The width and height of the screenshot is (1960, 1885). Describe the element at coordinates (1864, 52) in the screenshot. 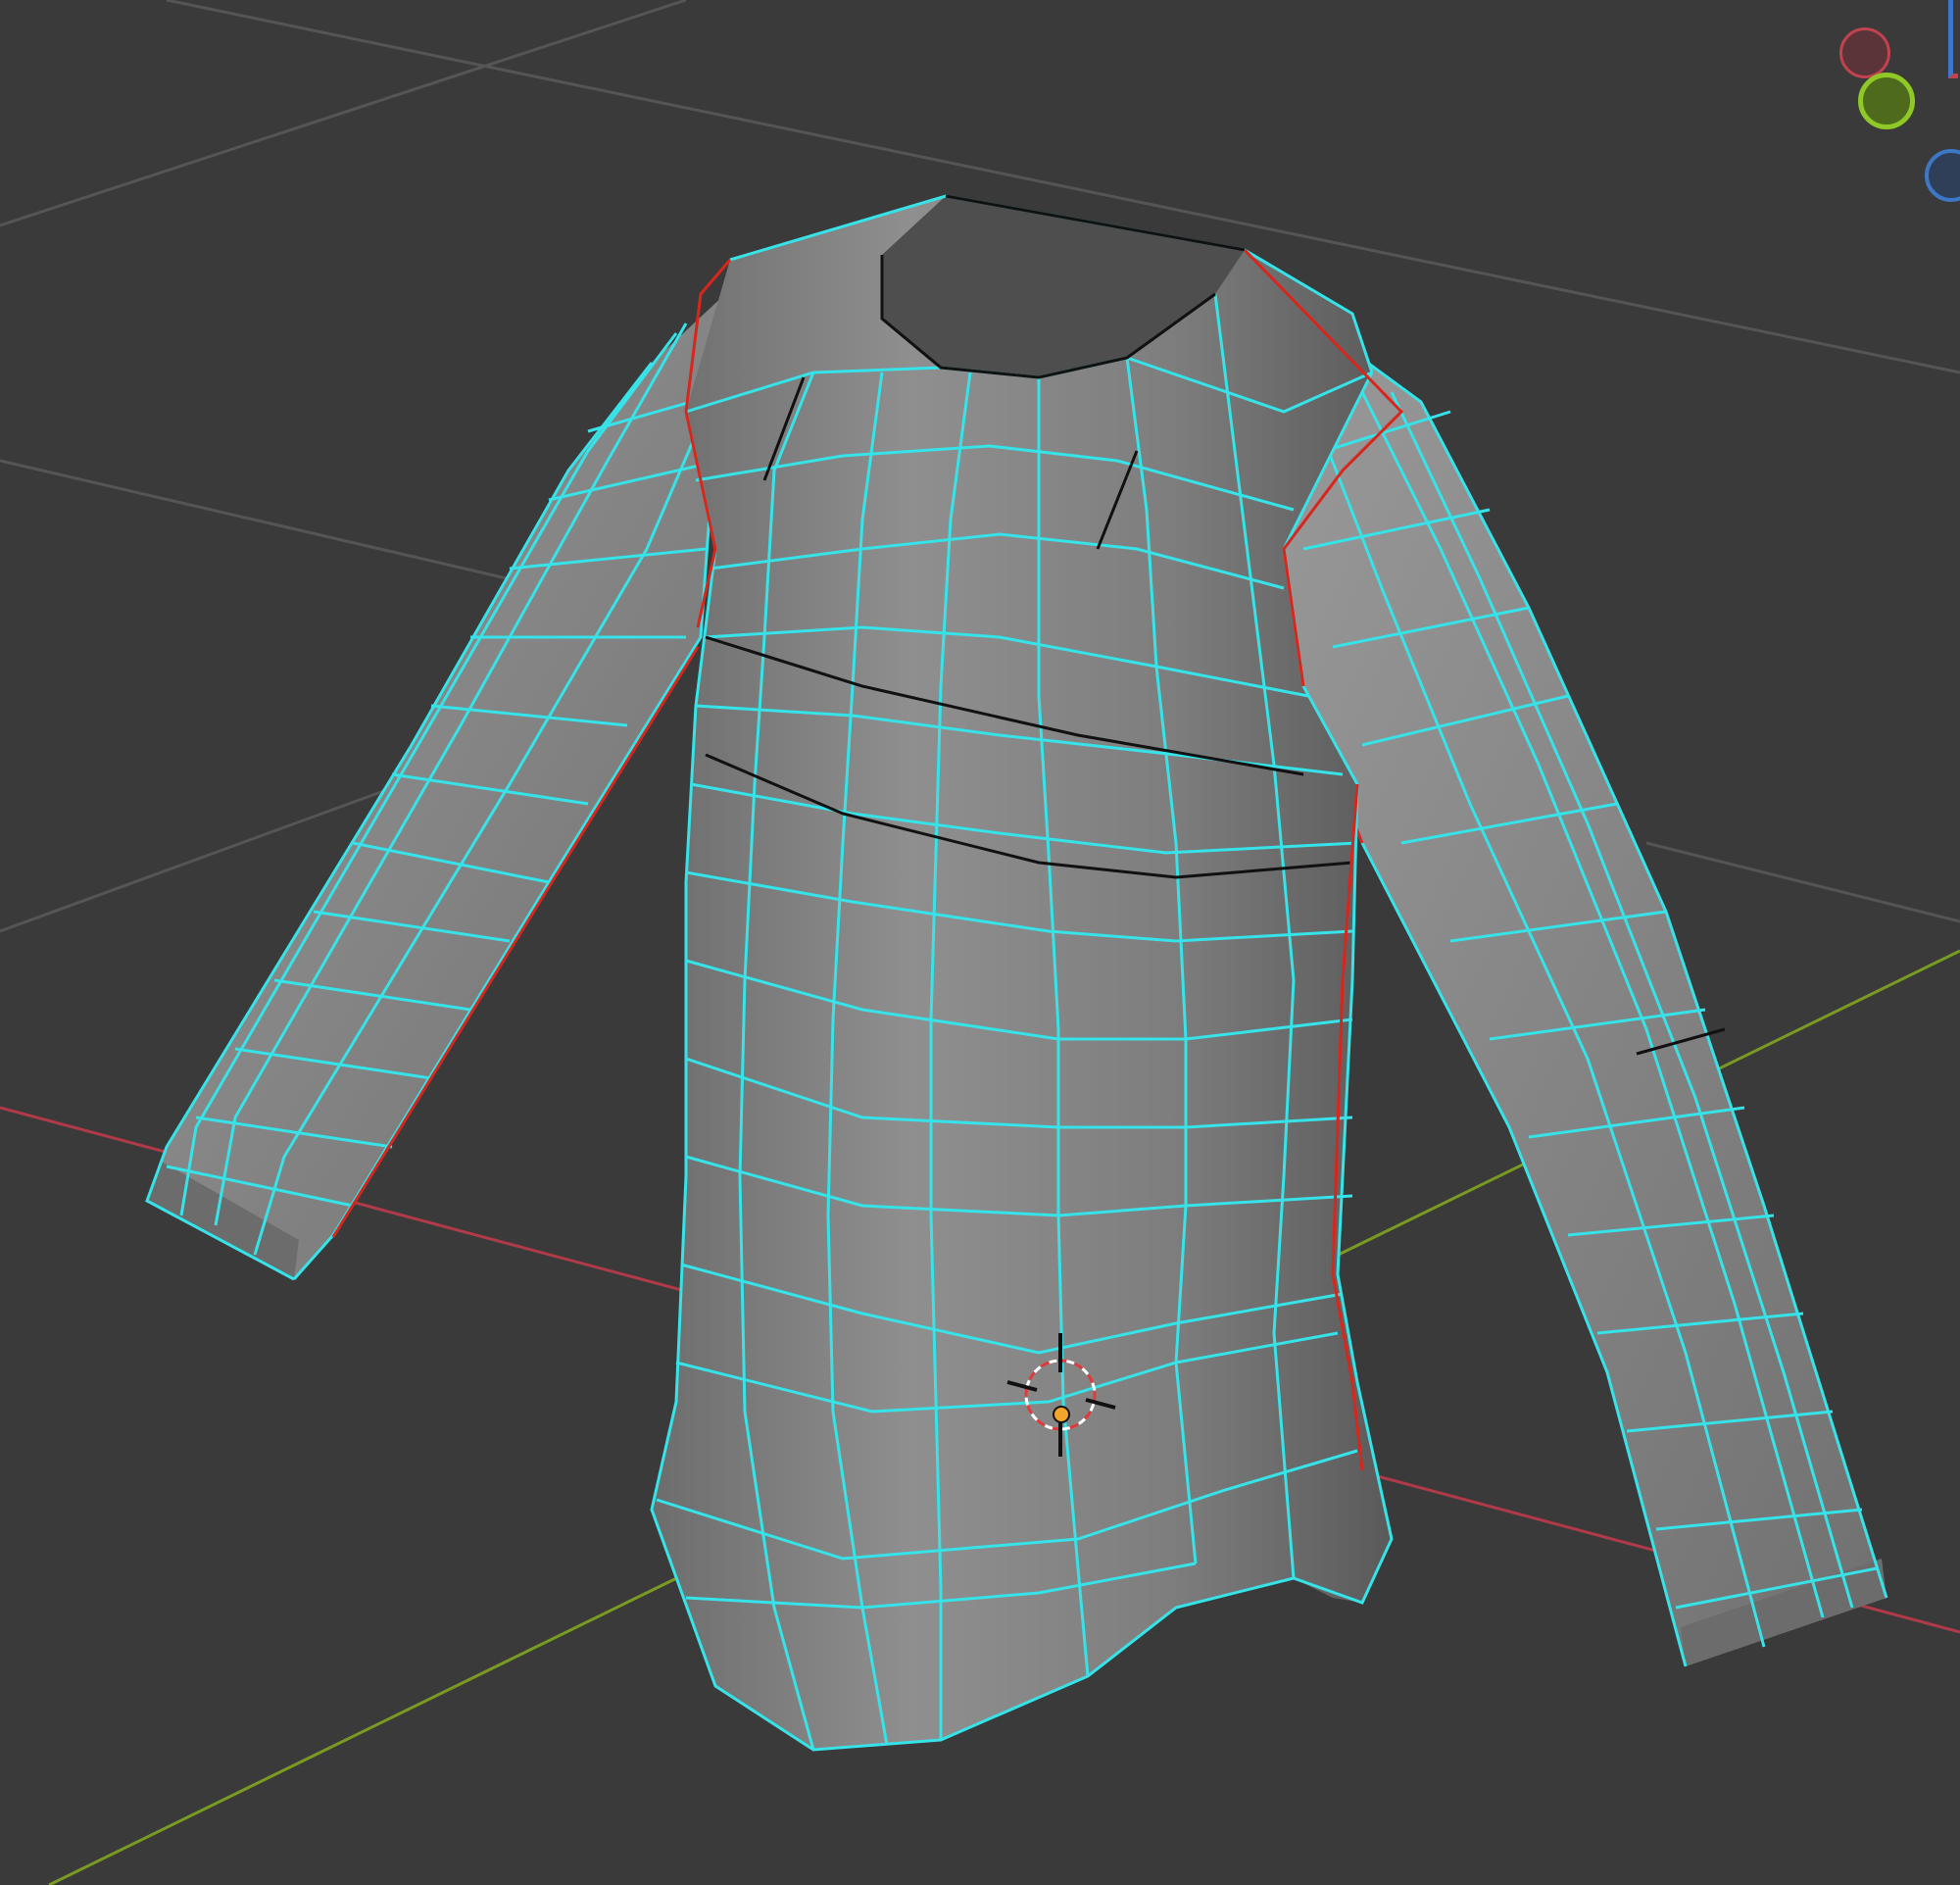

I see `axis-x-icon` at that location.